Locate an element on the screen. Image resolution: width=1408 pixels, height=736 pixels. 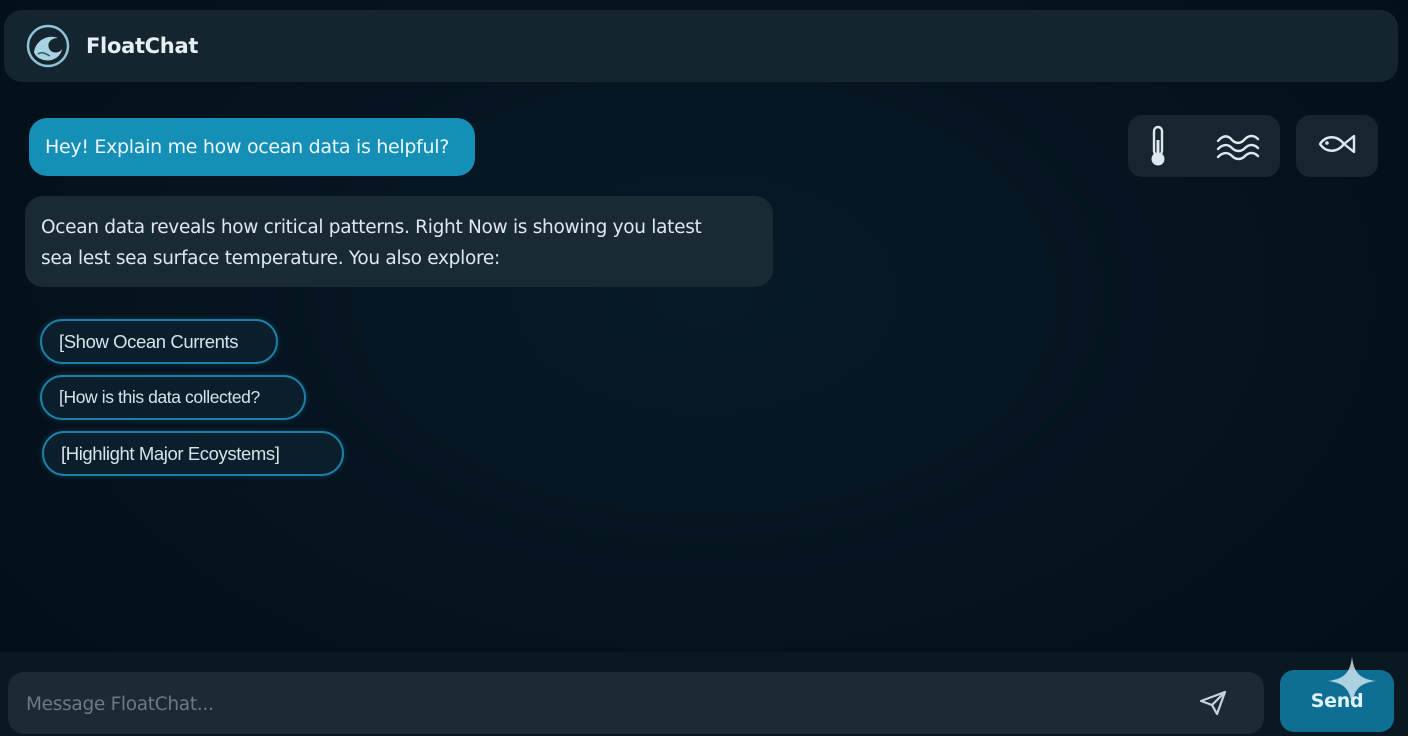
data-layer-toolbar is located at coordinates (1204, 146).